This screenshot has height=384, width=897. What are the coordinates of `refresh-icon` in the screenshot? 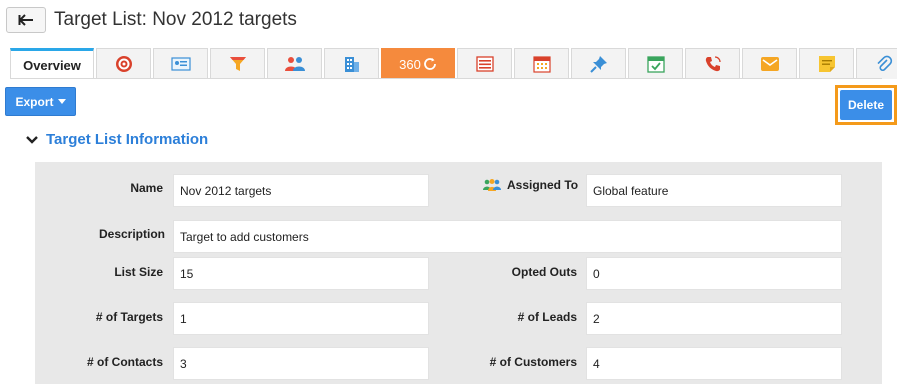 It's located at (429, 64).